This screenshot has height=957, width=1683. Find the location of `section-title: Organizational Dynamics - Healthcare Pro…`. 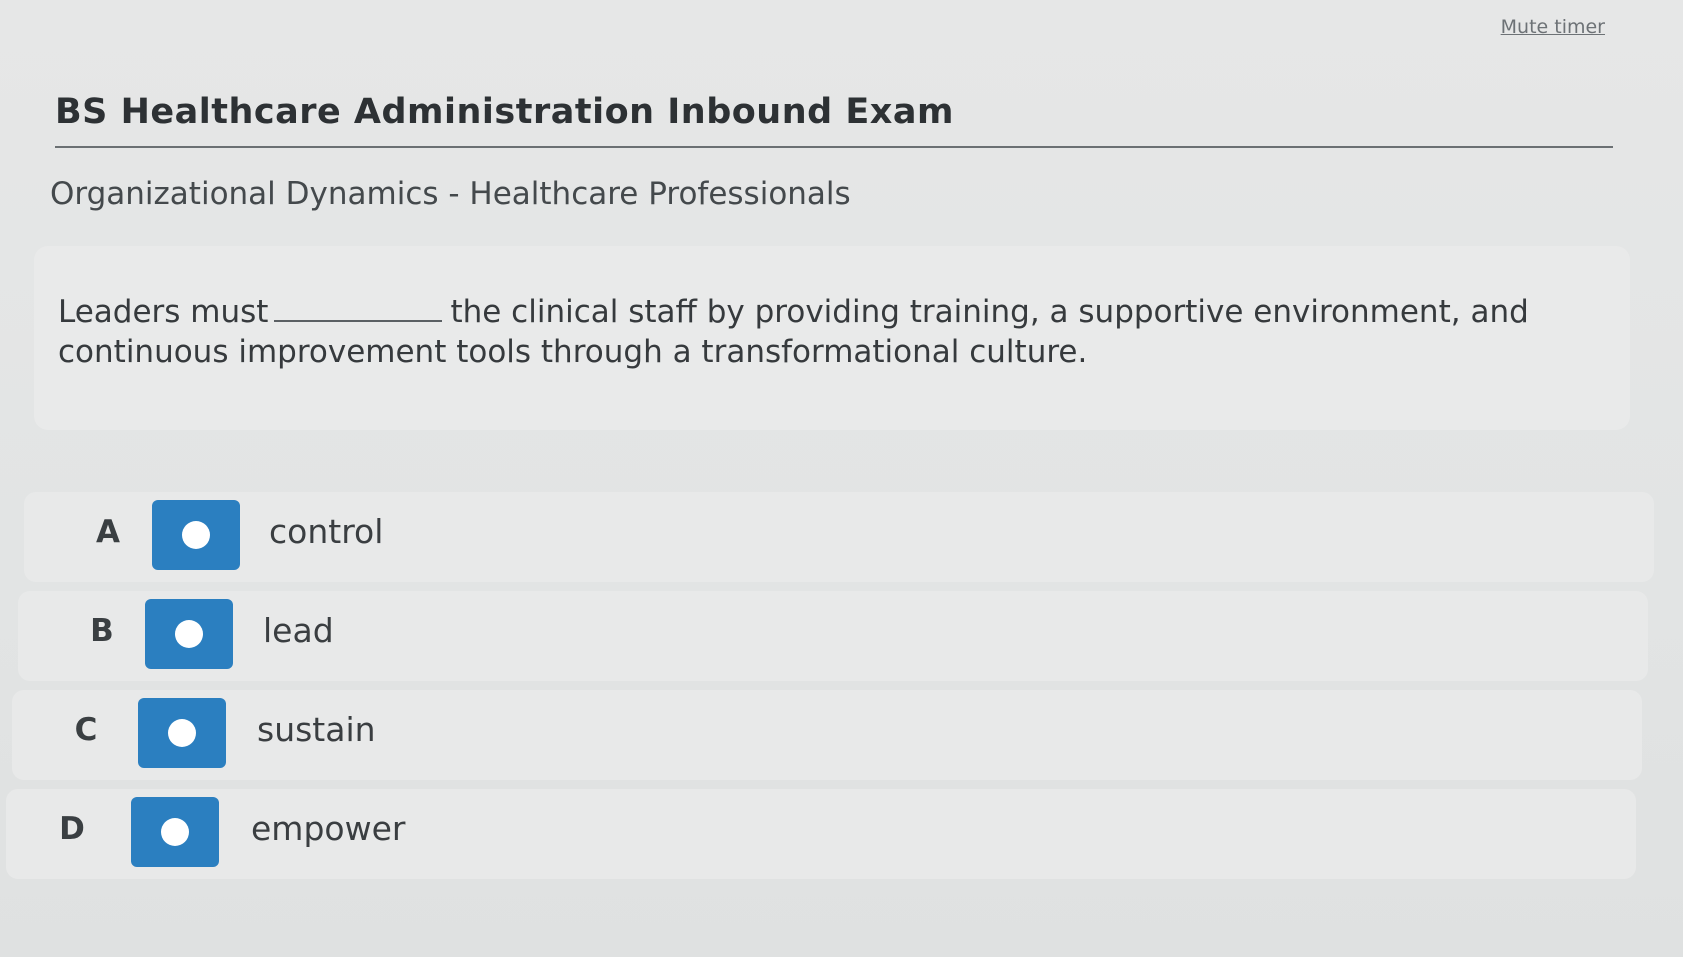

section-title: Organizational Dynamics - Healthcare Pro… is located at coordinates (450, 194).